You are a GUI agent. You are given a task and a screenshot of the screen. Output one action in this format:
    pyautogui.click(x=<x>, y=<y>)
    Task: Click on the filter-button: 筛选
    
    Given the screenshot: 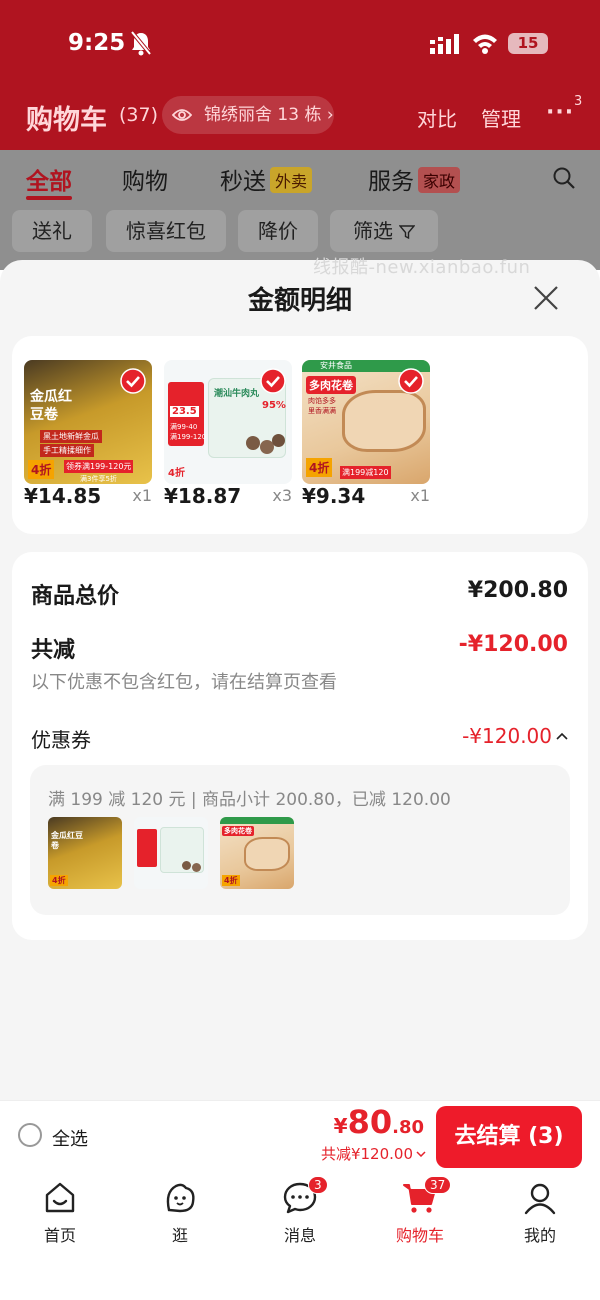 What is the action you would take?
    pyautogui.click(x=384, y=231)
    